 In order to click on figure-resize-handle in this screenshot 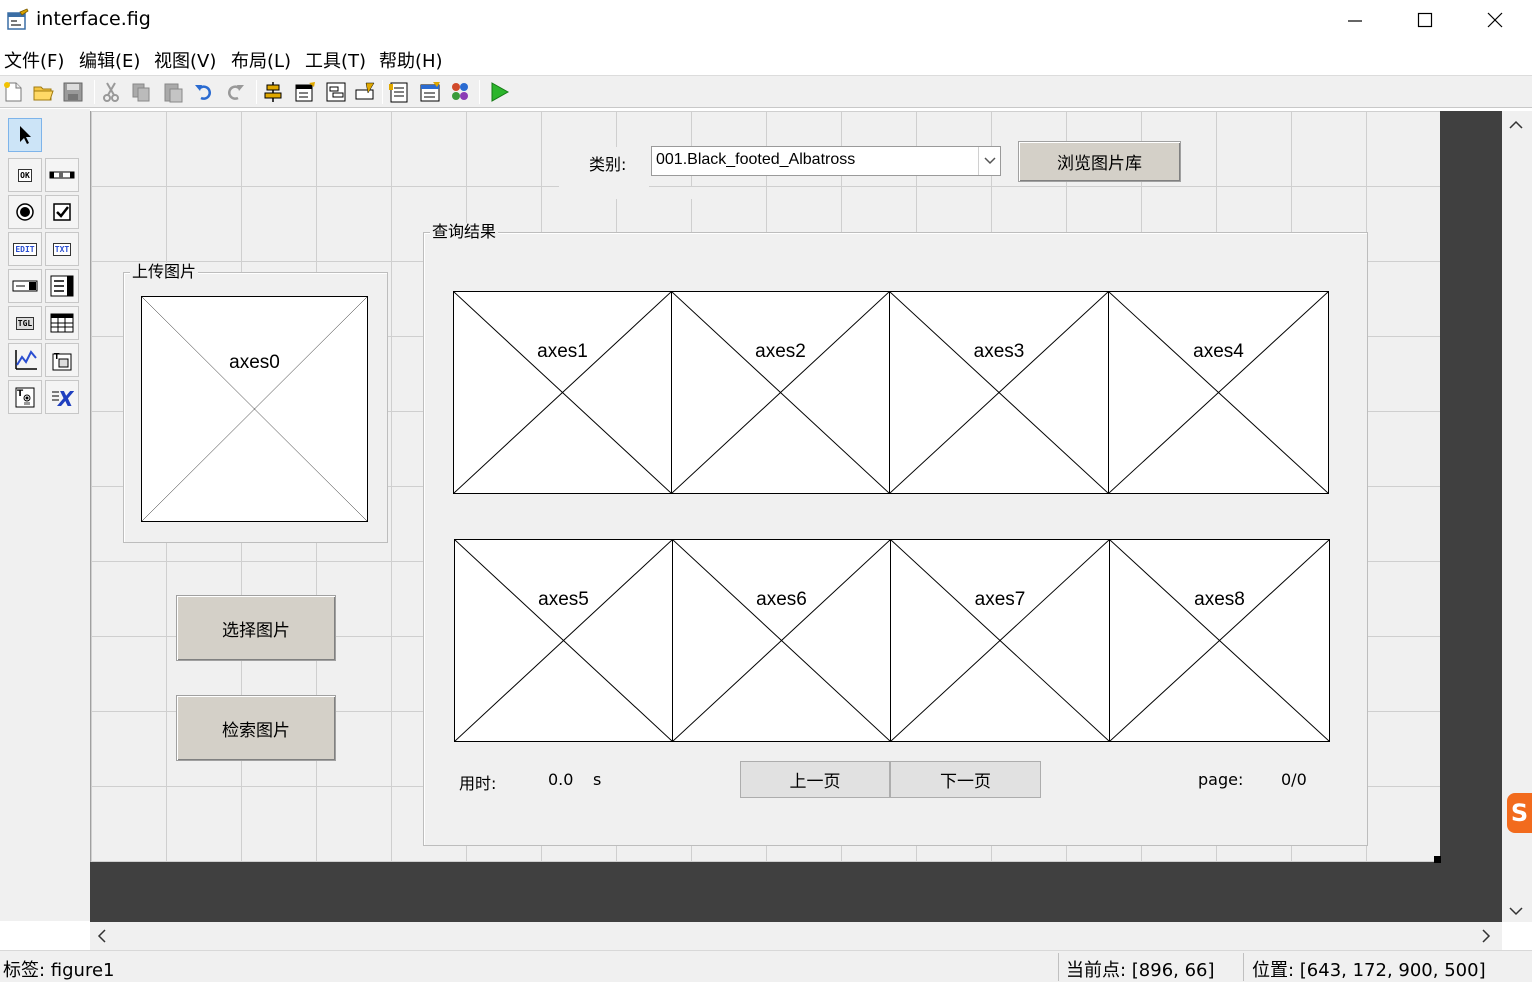, I will do `click(1437, 859)`.